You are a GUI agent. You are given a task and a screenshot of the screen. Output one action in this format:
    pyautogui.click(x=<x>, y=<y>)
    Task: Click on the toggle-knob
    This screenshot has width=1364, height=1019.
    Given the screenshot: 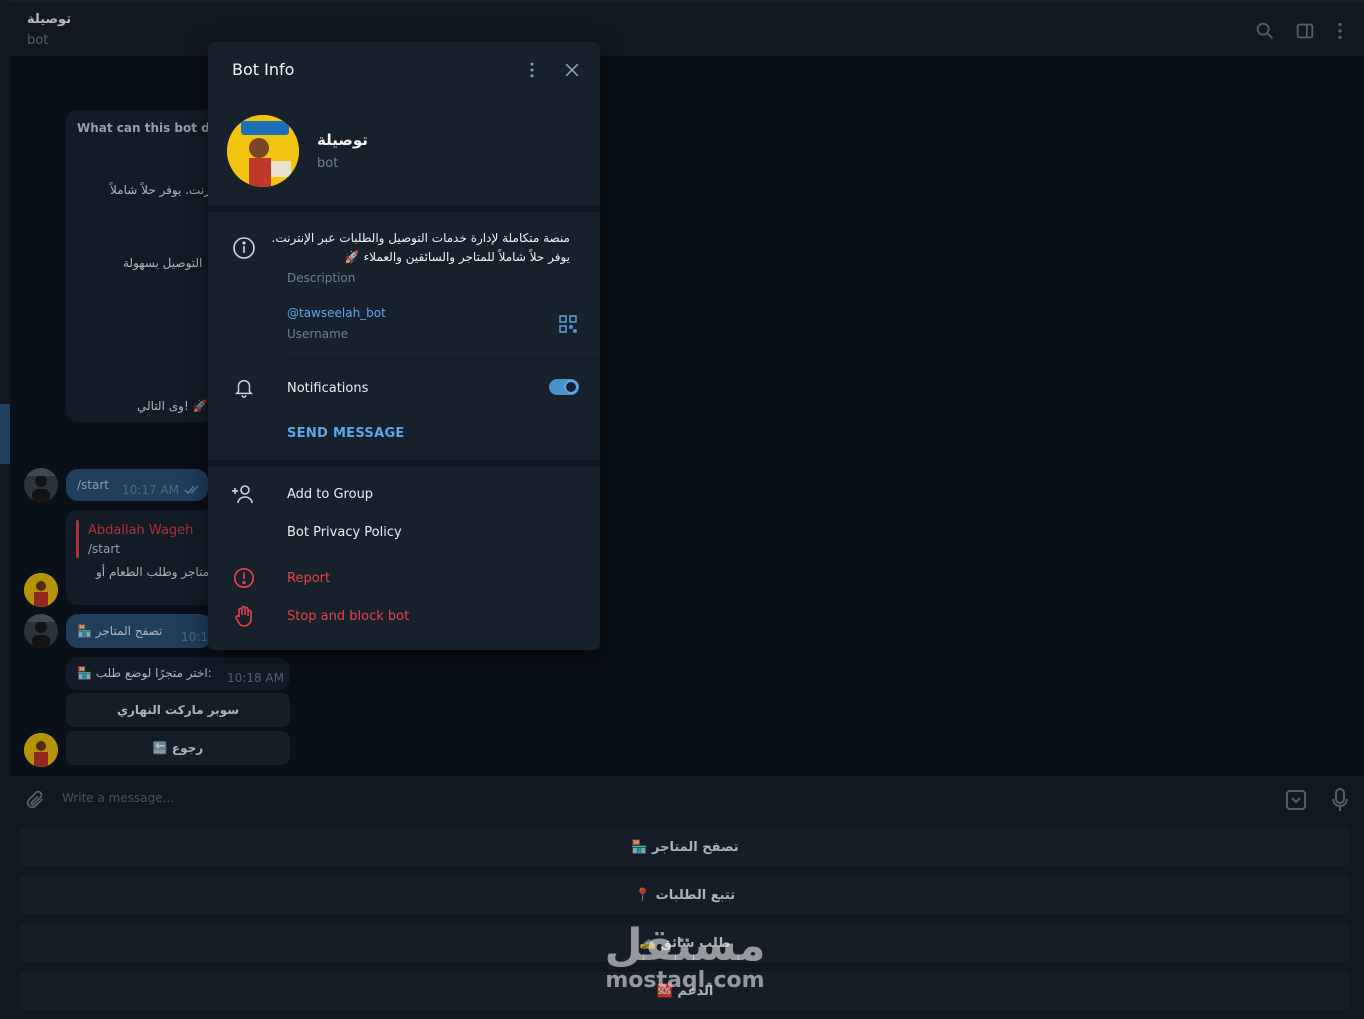 What is the action you would take?
    pyautogui.click(x=571, y=387)
    